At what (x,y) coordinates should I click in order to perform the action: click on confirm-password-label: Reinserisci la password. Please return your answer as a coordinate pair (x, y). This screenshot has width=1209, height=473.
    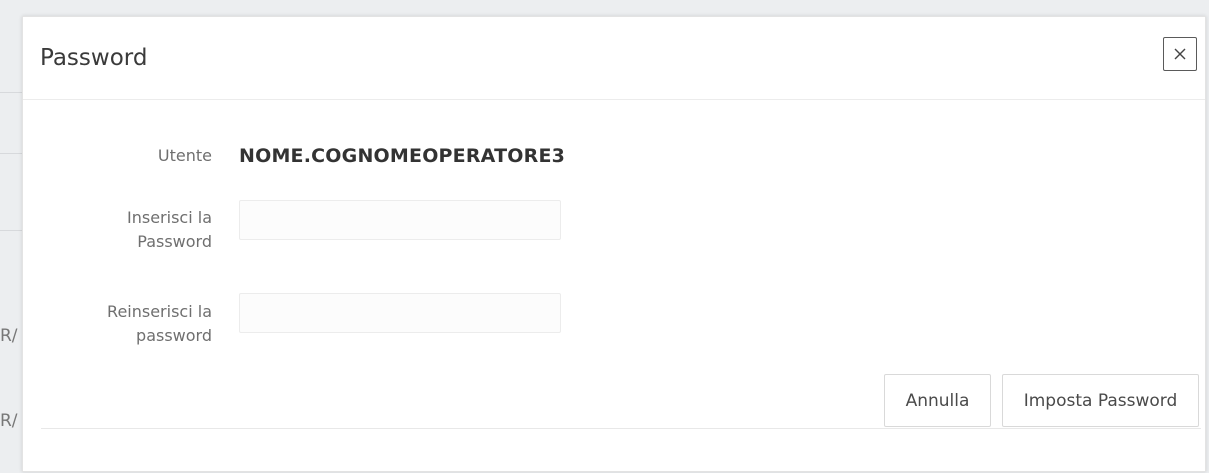
    Looking at the image, I should click on (126, 324).